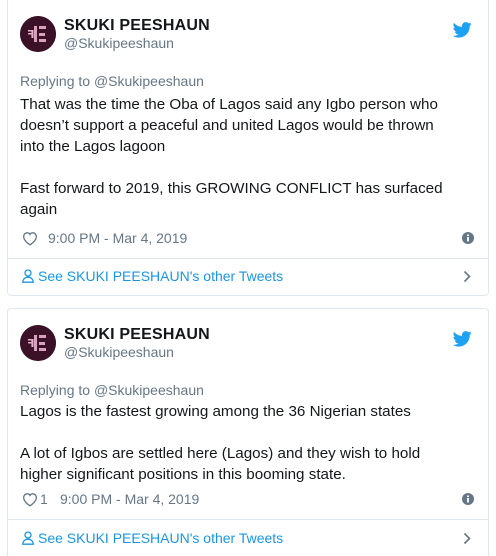 The height and width of the screenshot is (556, 496). What do you see at coordinates (247, 238) in the screenshot?
I see `tweet-meta: 9:00 PM - Mar 4, 2019` at bounding box center [247, 238].